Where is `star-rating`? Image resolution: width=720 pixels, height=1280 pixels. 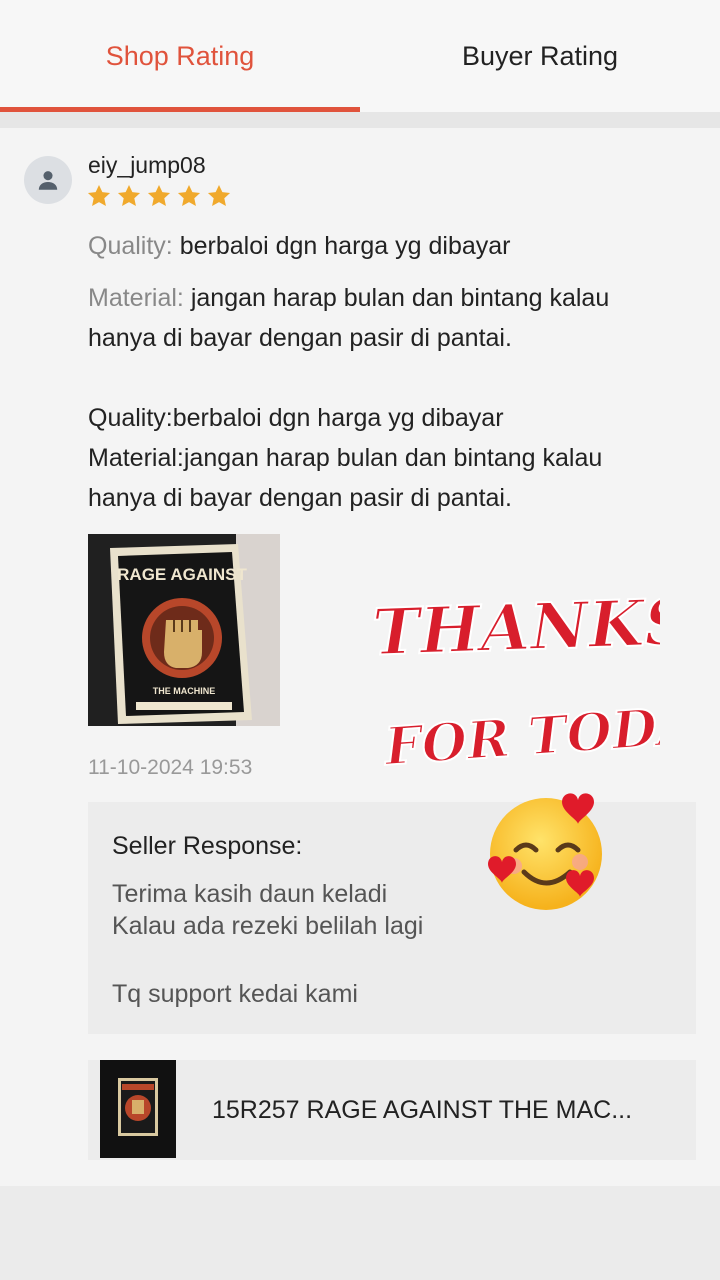 star-rating is located at coordinates (159, 196).